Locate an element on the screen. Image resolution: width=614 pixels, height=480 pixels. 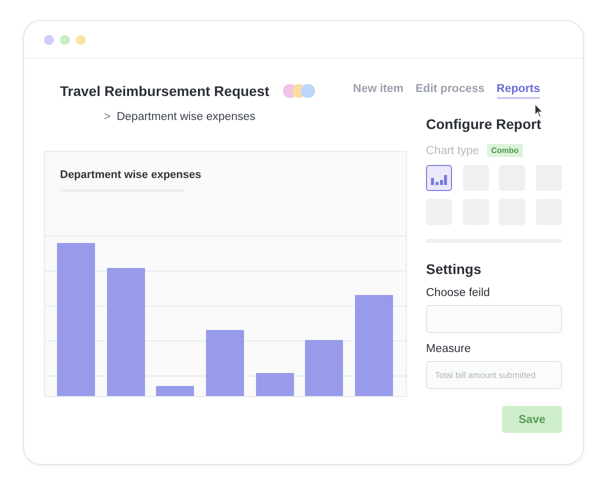
nav-tab: Edit process is located at coordinates (450, 91).